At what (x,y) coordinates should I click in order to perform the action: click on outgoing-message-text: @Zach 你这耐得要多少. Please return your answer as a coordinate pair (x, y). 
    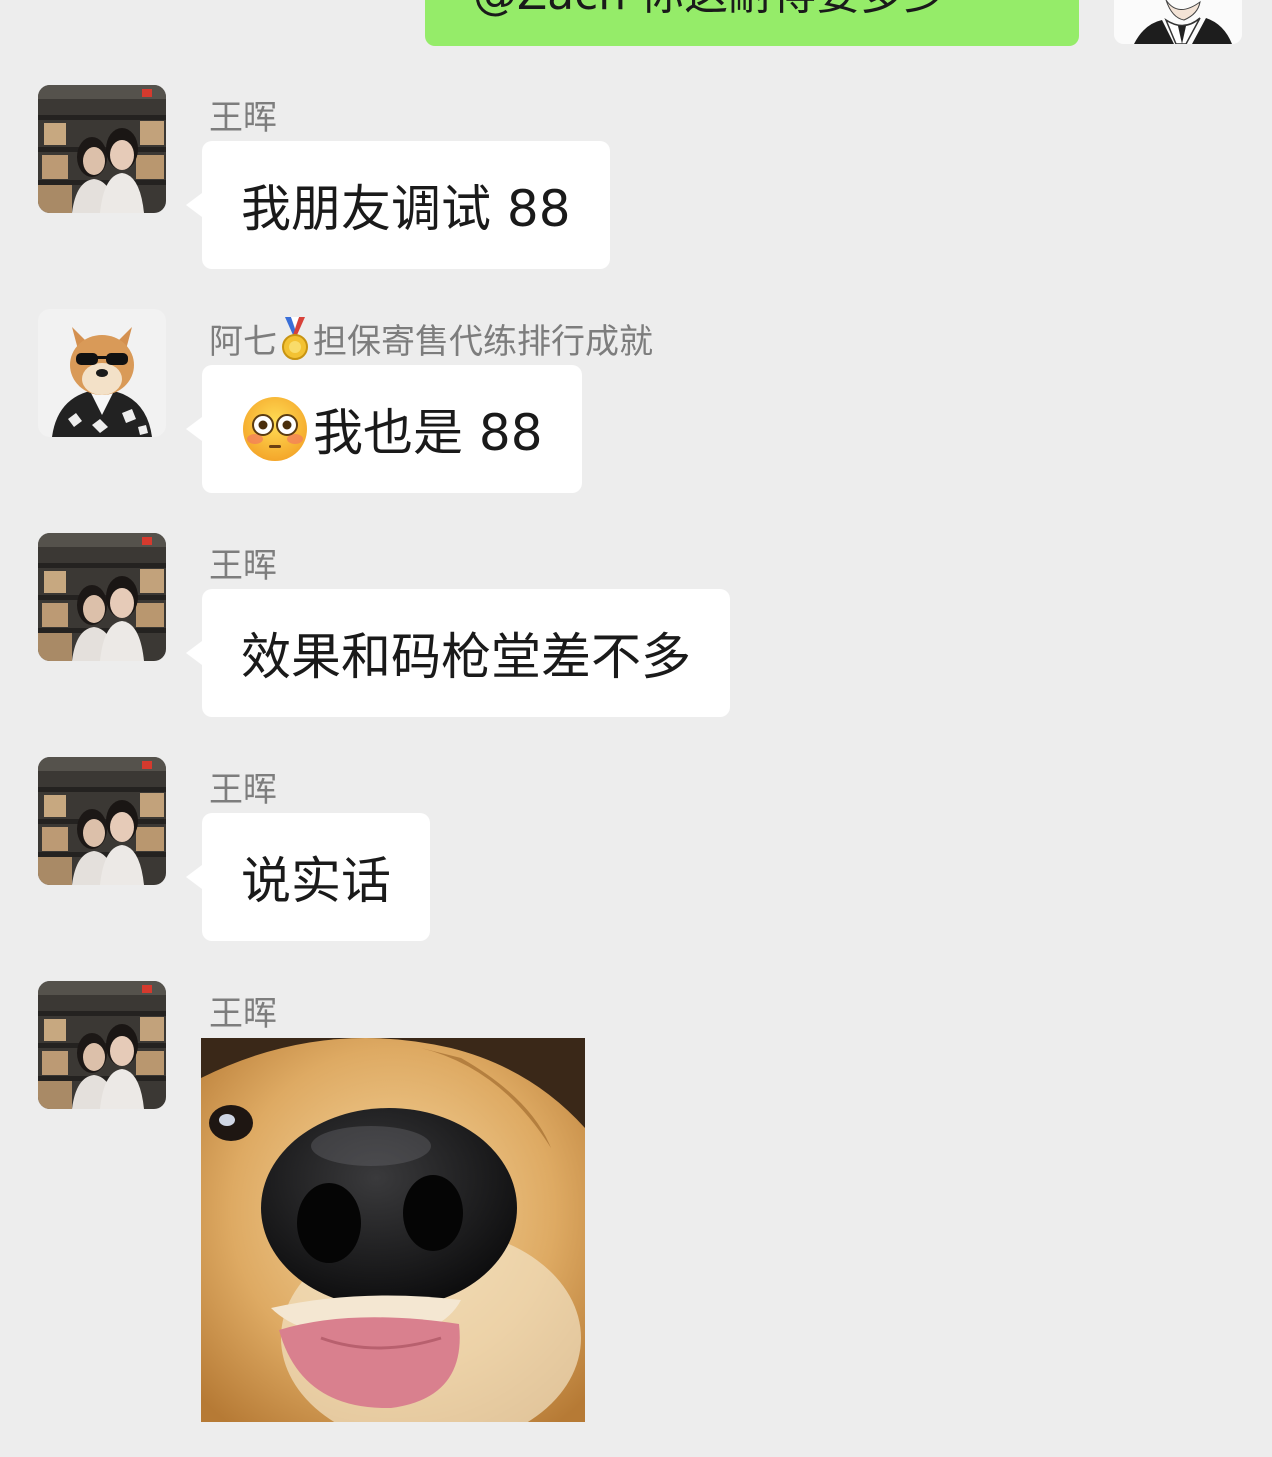
    Looking at the image, I should click on (710, 11).